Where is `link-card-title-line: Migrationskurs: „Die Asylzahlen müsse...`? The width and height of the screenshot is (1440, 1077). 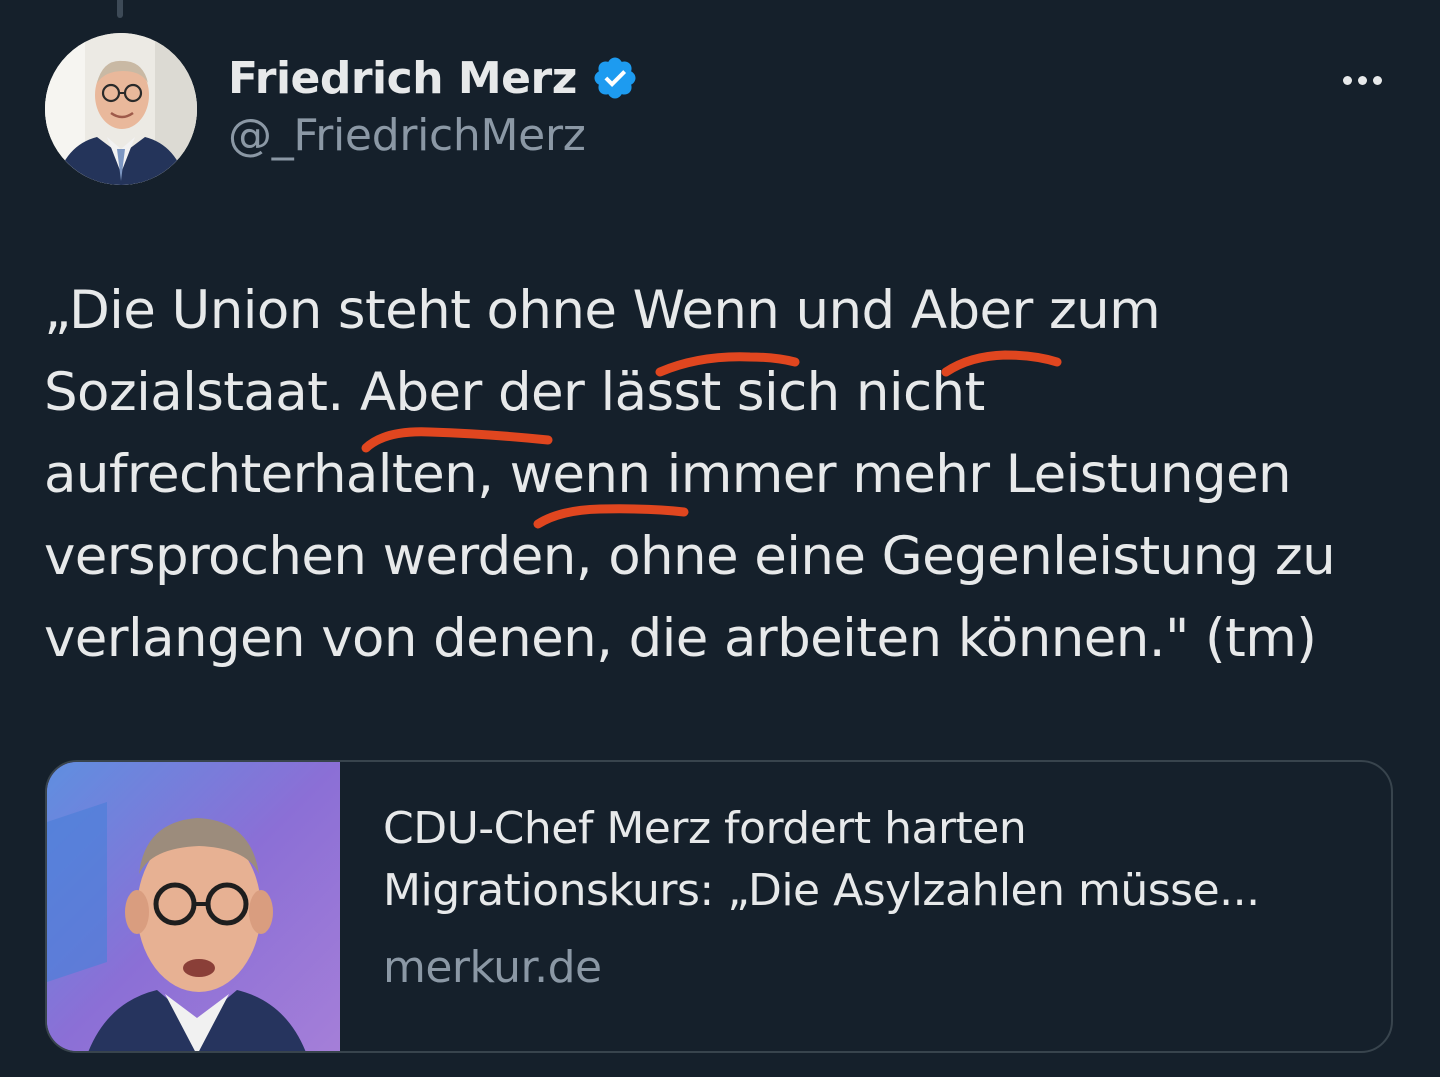
link-card-title-line: Migrationskurs: „Die Asylzahlen müsse... is located at coordinates (821, 890).